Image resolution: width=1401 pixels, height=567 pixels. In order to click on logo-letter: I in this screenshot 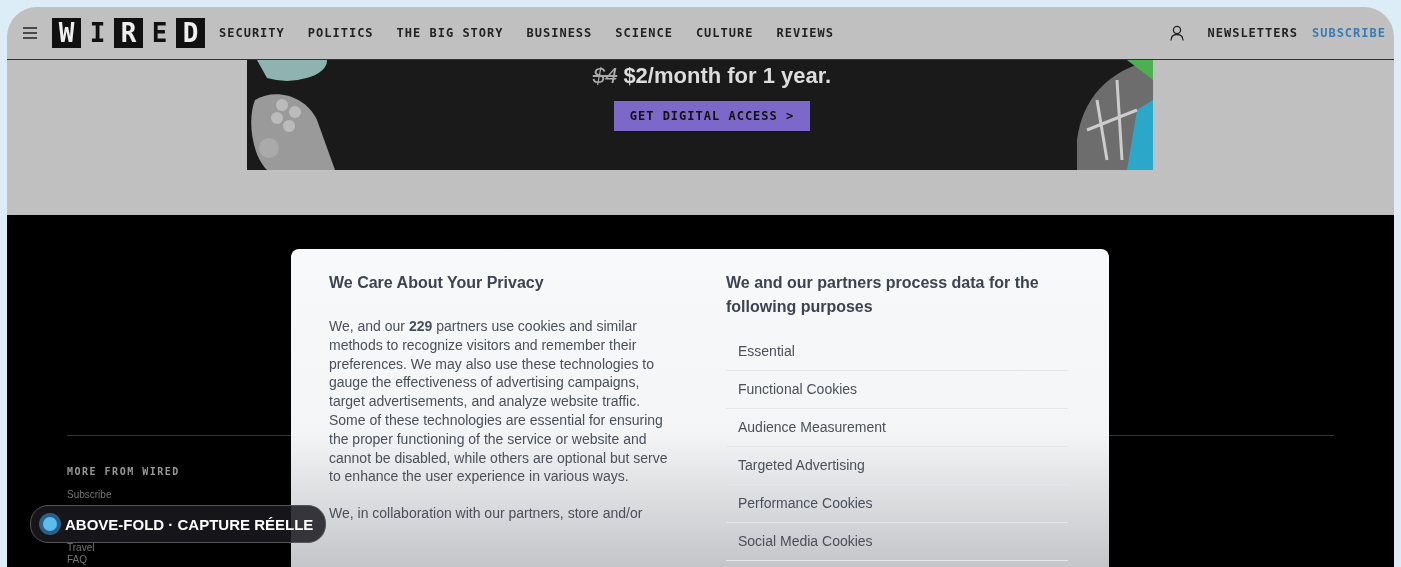, I will do `click(97, 33)`.